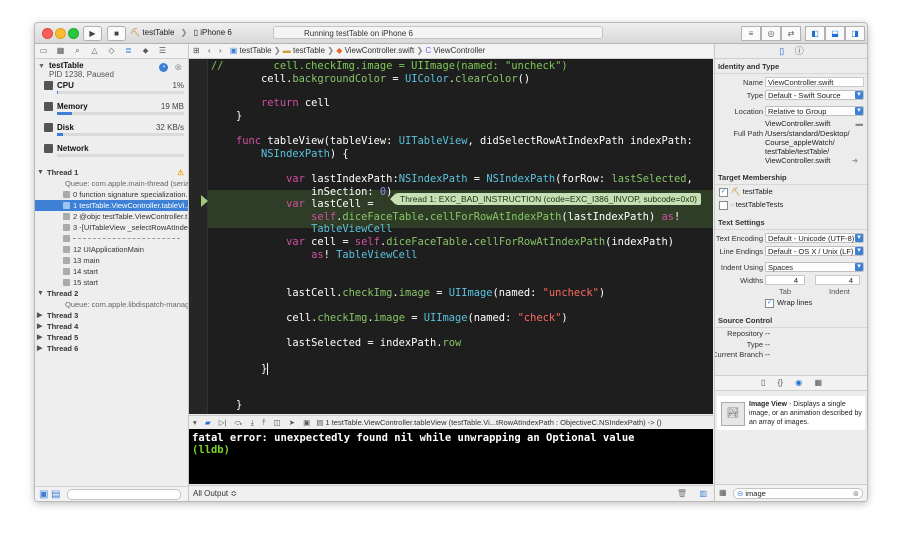  Describe the element at coordinates (837, 280) in the screenshot. I see `indent-width-field: 4` at that location.